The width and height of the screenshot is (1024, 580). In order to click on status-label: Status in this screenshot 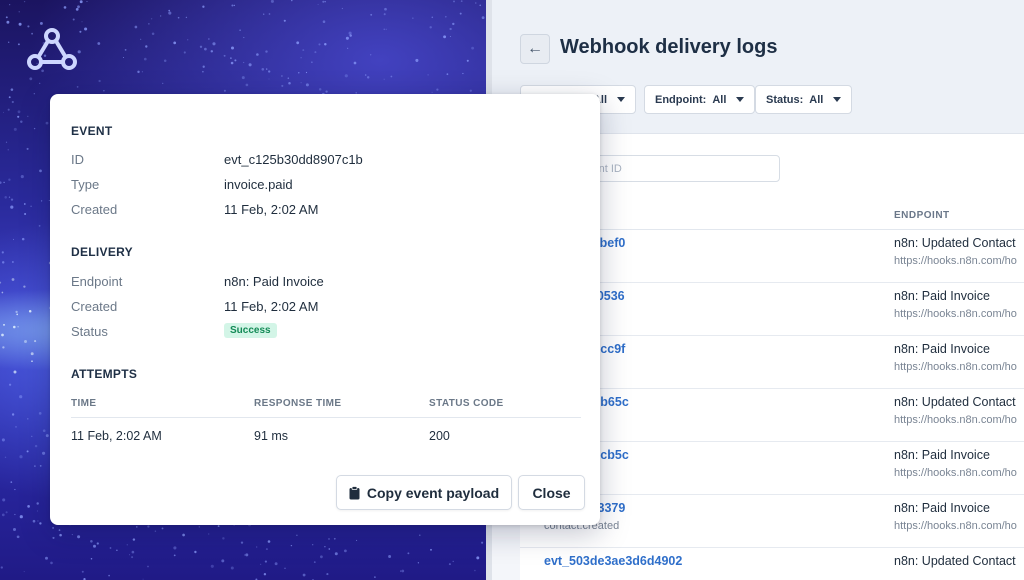, I will do `click(89, 331)`.